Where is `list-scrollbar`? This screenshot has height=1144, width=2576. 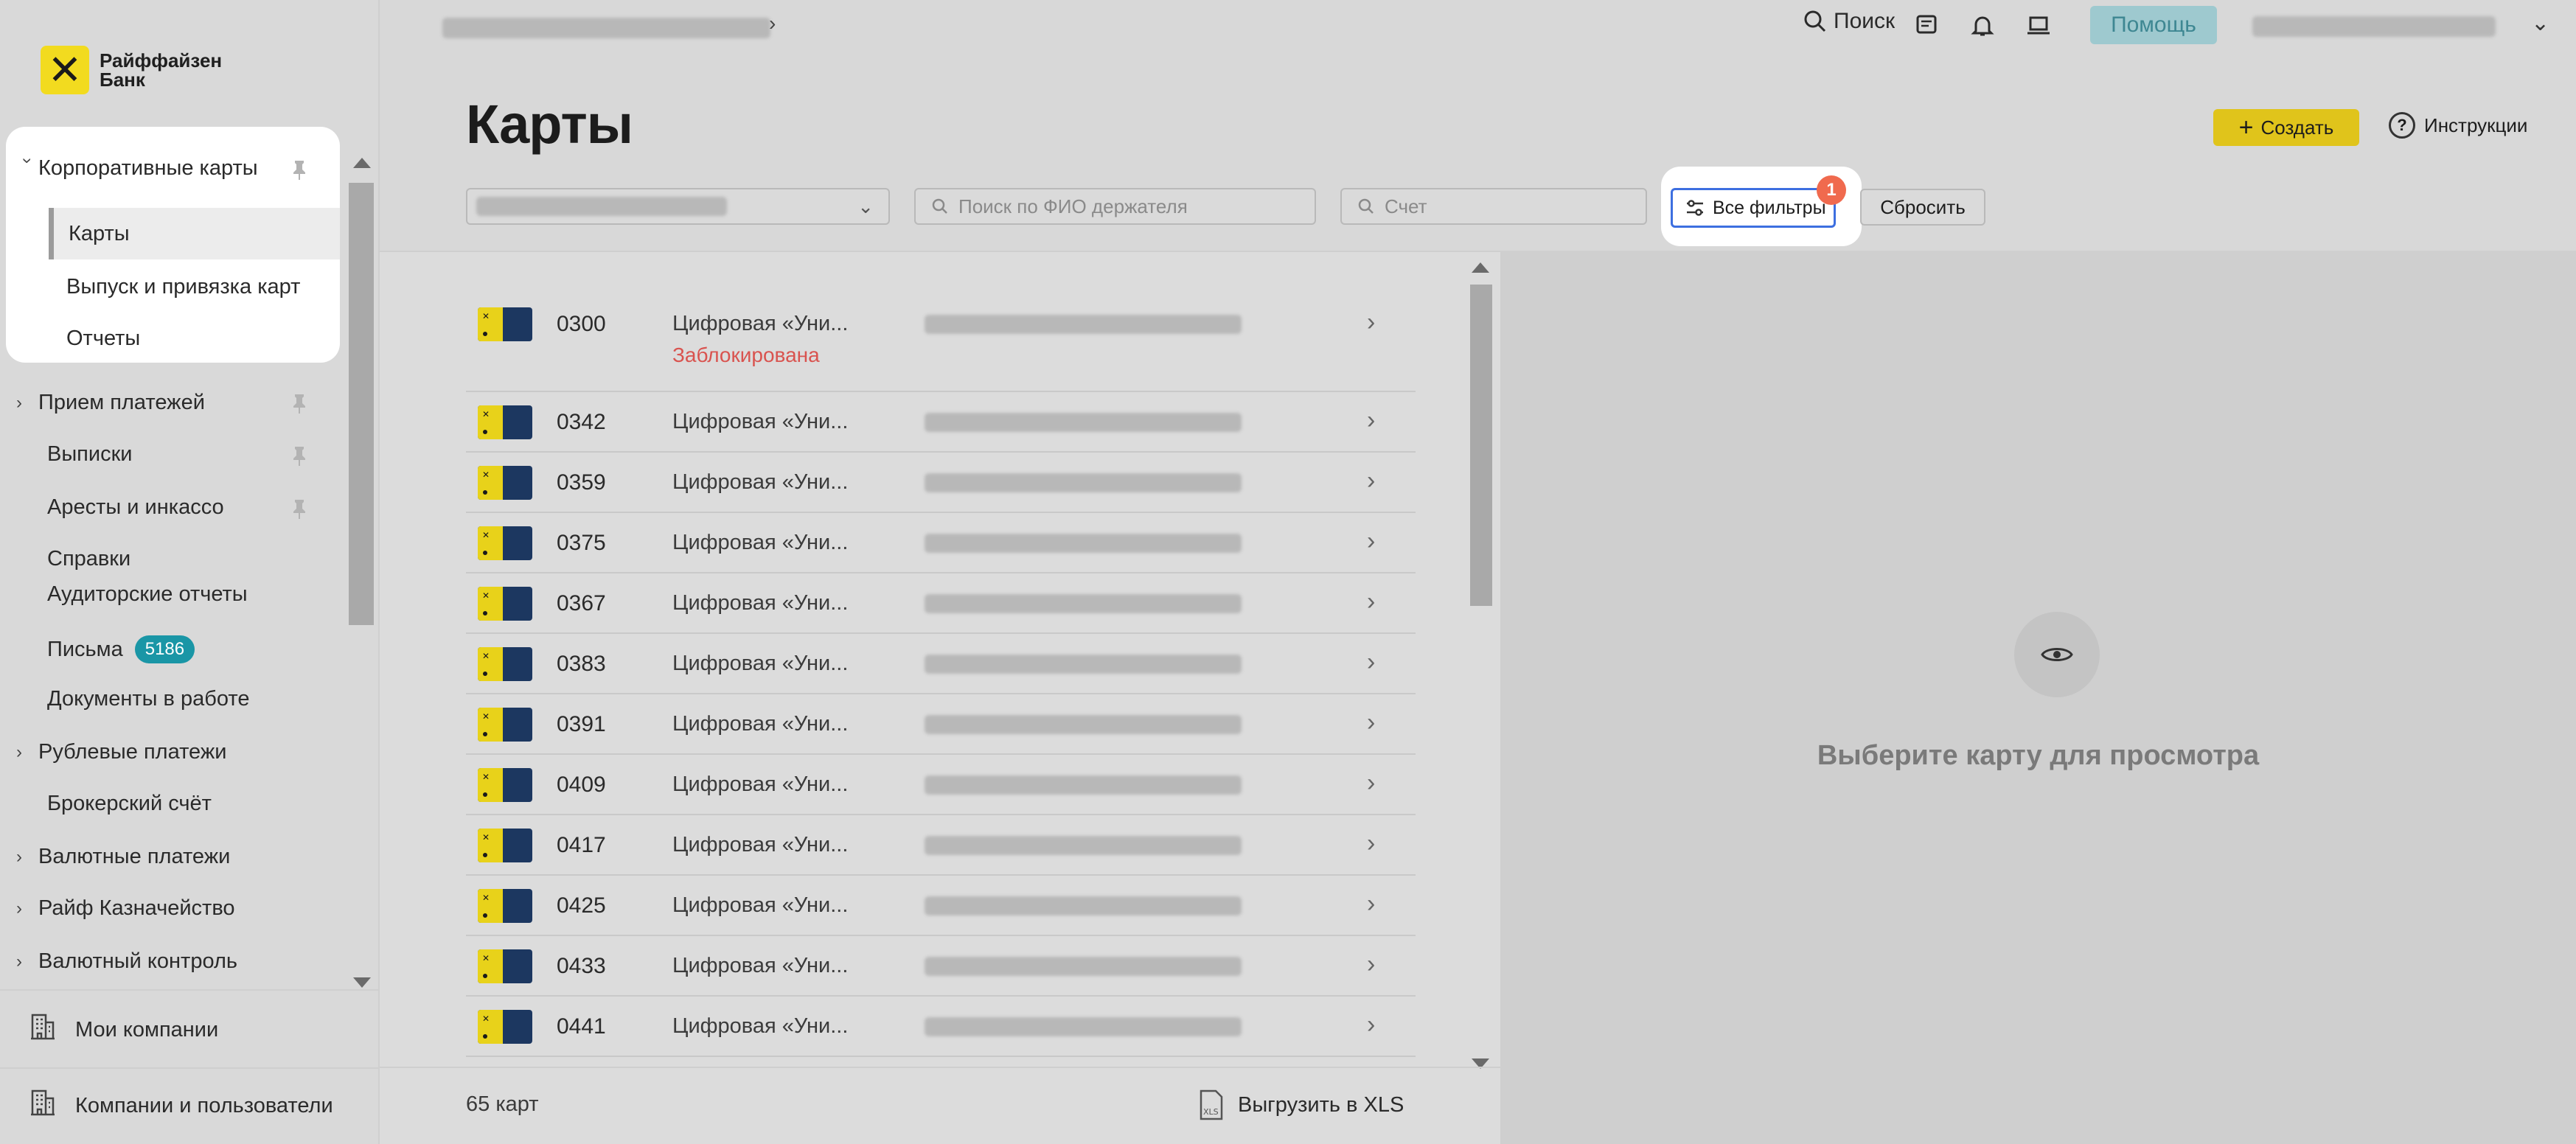 list-scrollbar is located at coordinates (1481, 664).